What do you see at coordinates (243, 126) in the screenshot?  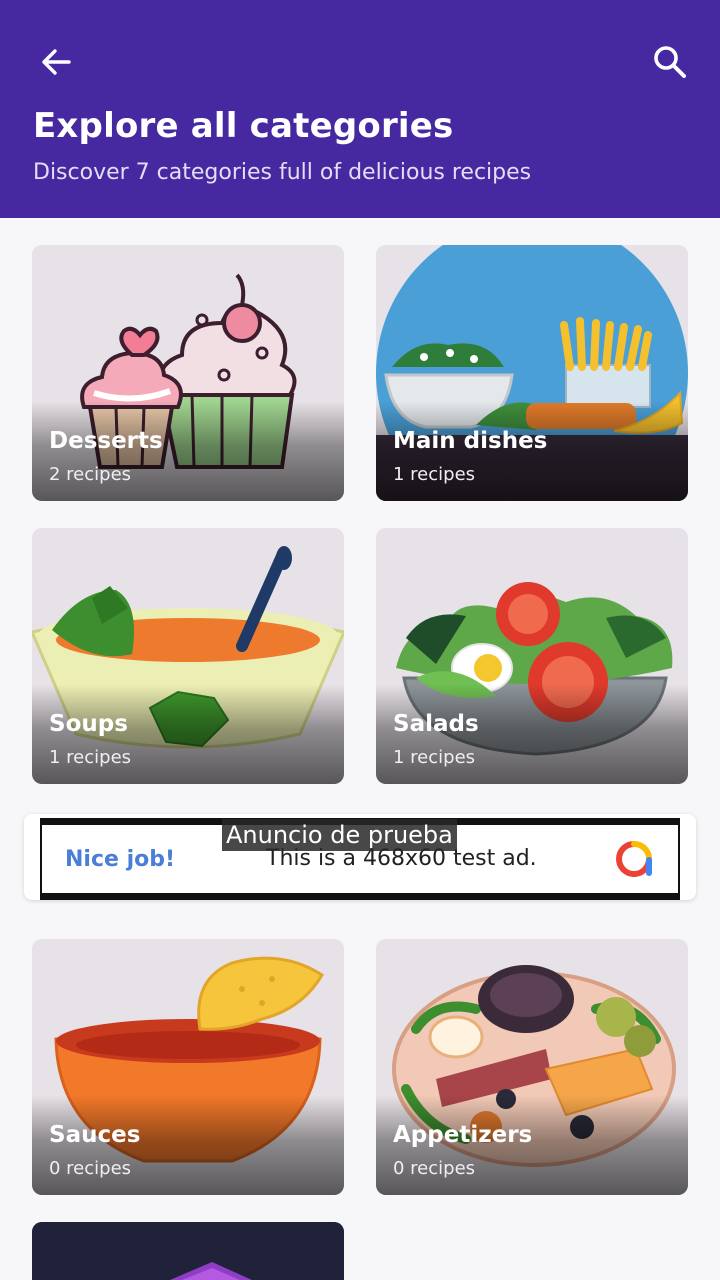 I see `page-title: Explore all categories` at bounding box center [243, 126].